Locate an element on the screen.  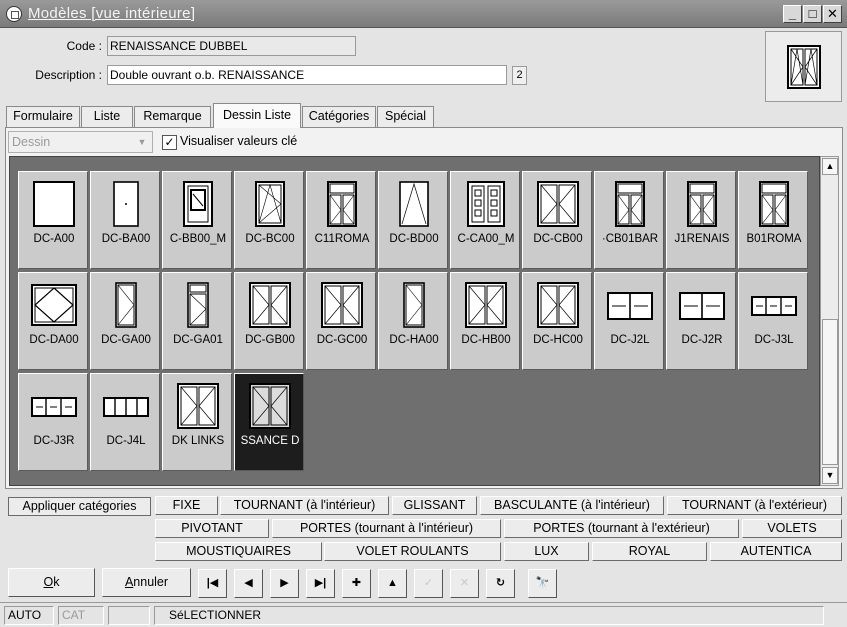
narrow-casement-icon is located at coordinates (414, 305).